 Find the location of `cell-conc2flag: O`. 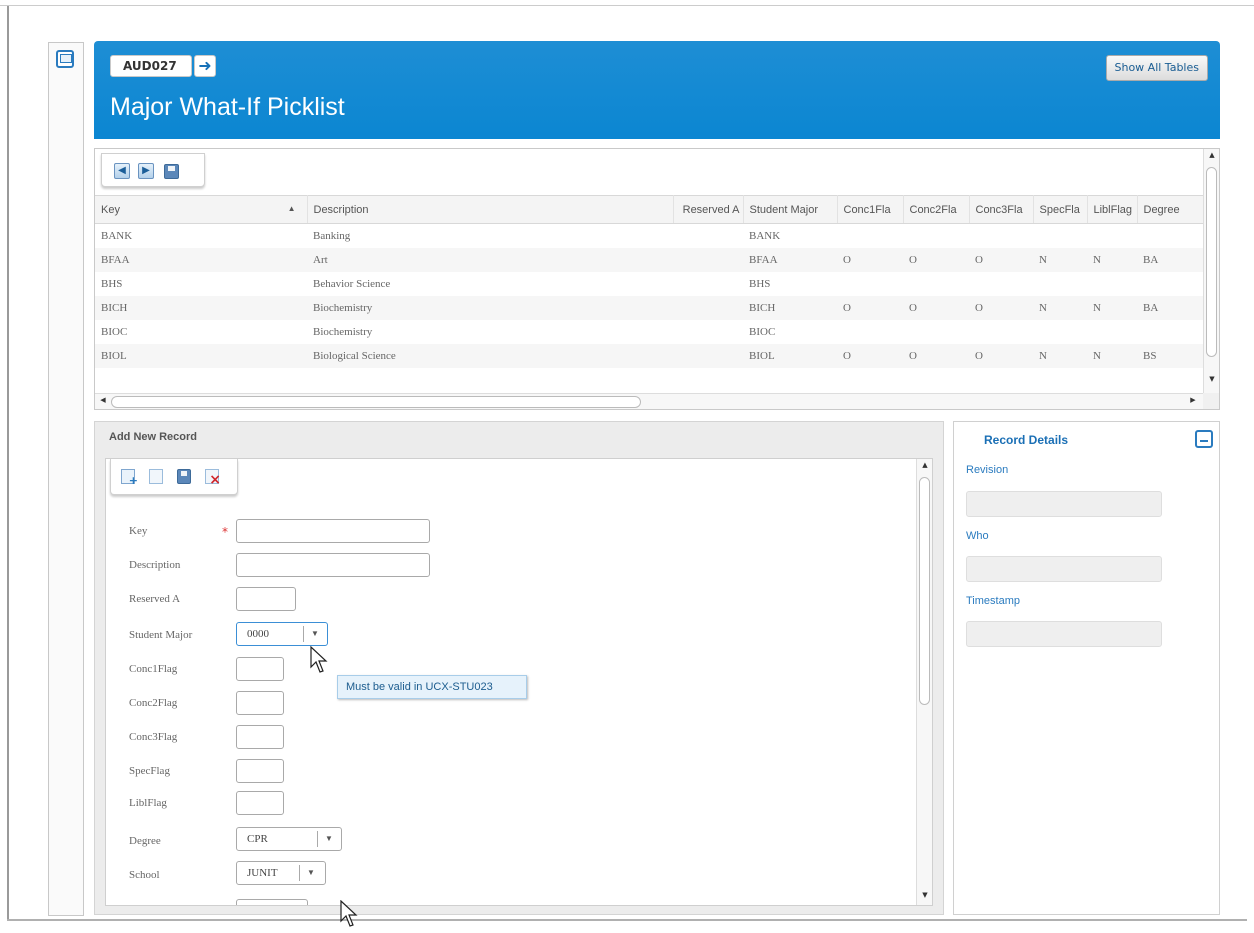

cell-conc2flag: O is located at coordinates (936, 307).